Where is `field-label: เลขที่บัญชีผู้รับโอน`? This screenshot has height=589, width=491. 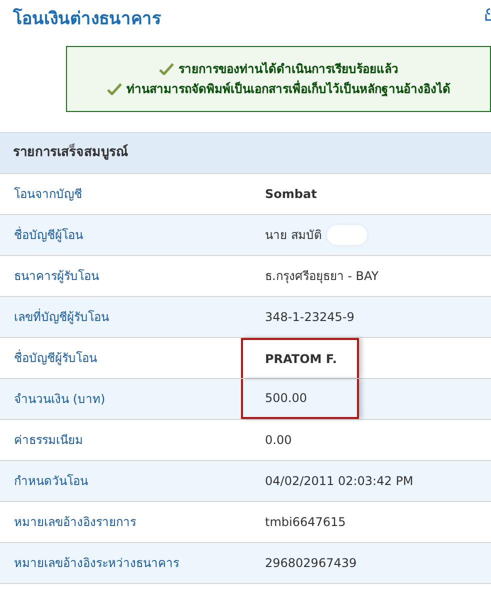 field-label: เลขที่บัญชีผู้รับโอน is located at coordinates (61, 317).